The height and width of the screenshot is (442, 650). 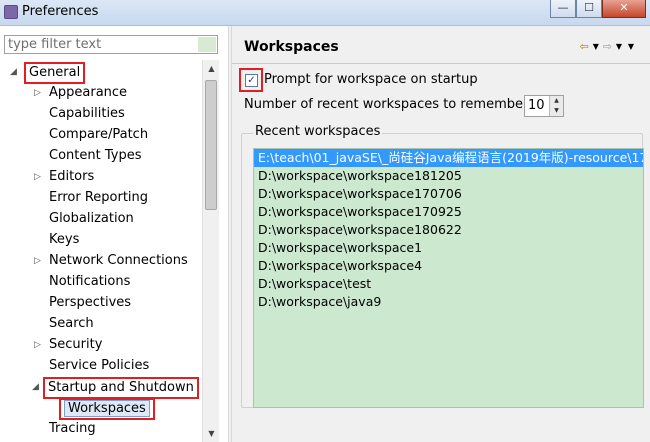 What do you see at coordinates (76, 344) in the screenshot?
I see `tree-item-label: Security` at bounding box center [76, 344].